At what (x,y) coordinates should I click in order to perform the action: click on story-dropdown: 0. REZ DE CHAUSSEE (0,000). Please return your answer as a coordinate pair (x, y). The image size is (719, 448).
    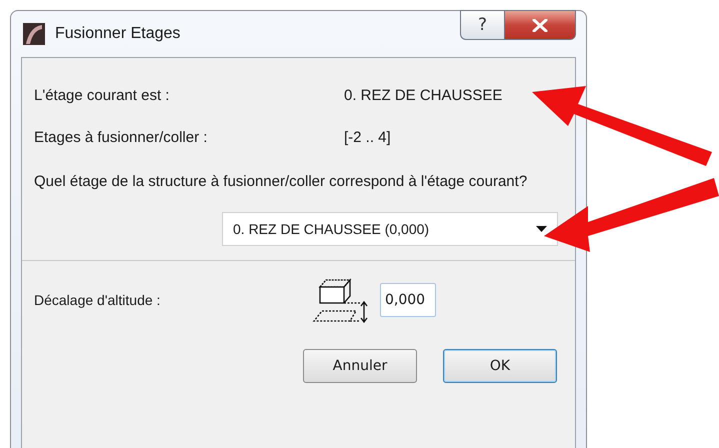
    Looking at the image, I should click on (390, 229).